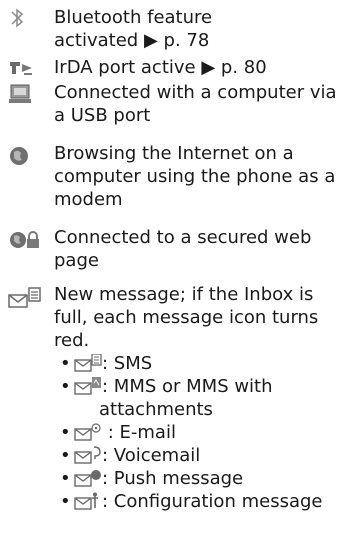 The image size is (358, 542). I want to click on new-message-icon, so click(26, 298).